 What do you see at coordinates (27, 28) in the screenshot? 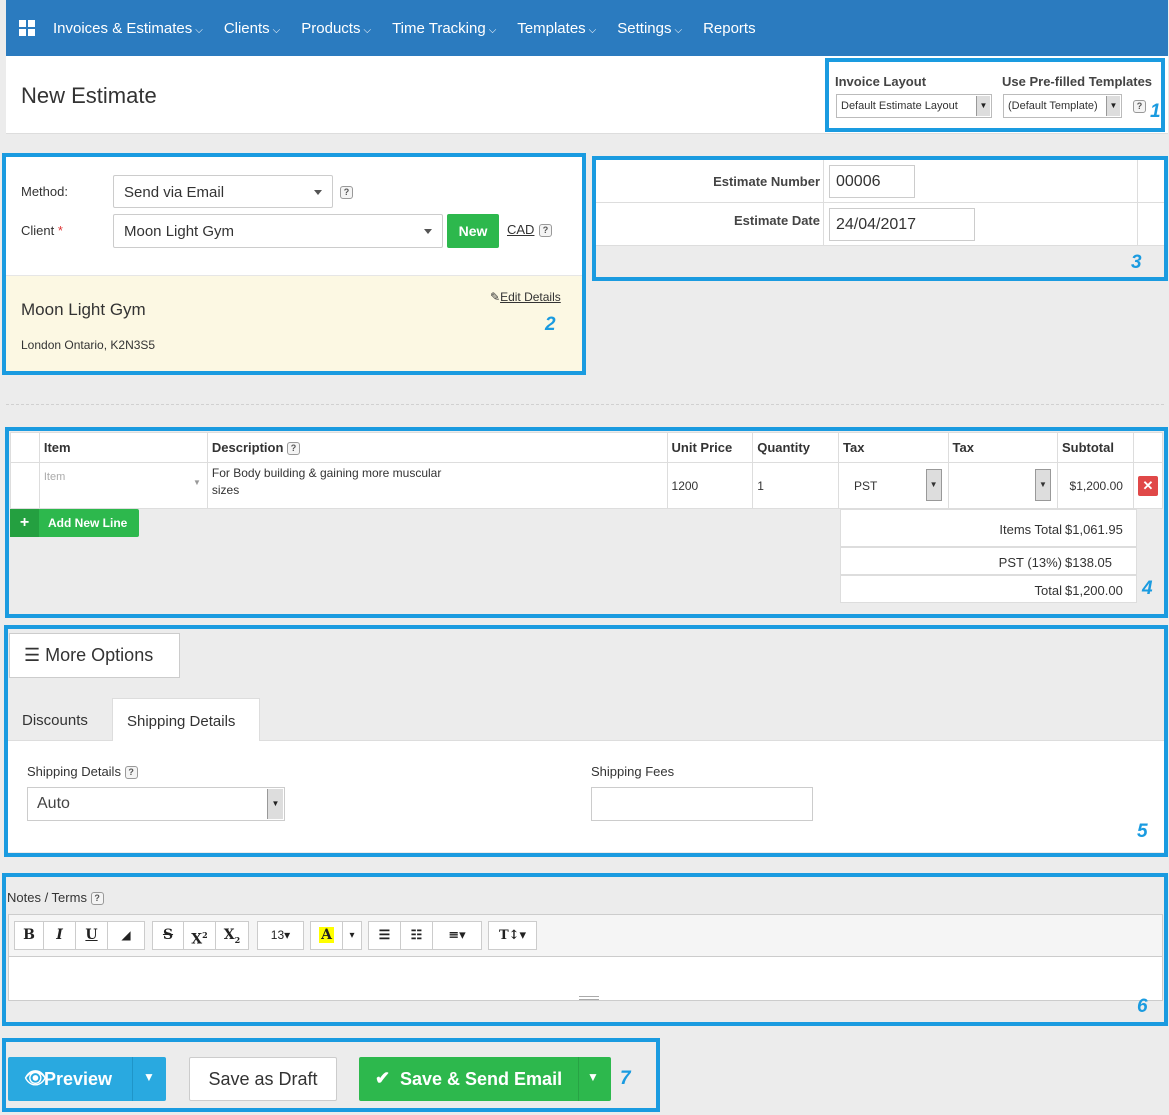
I see `apps-grid-icon` at bounding box center [27, 28].